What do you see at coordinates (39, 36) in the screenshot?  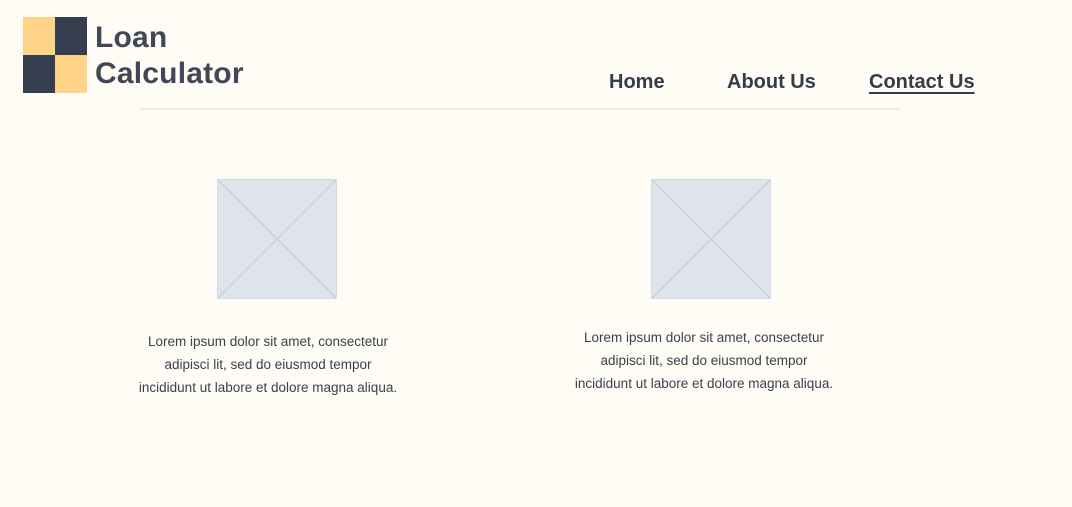 I see `logo-square-yellow-top-left` at bounding box center [39, 36].